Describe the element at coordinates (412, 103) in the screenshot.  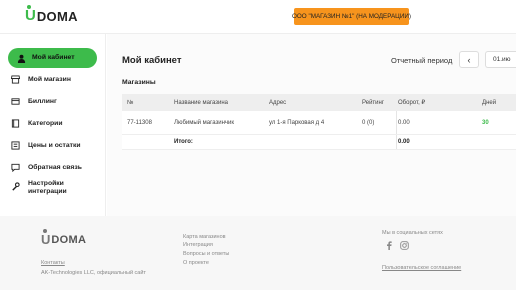
I see `col-header-turnover: Оборот, ₽` at that location.